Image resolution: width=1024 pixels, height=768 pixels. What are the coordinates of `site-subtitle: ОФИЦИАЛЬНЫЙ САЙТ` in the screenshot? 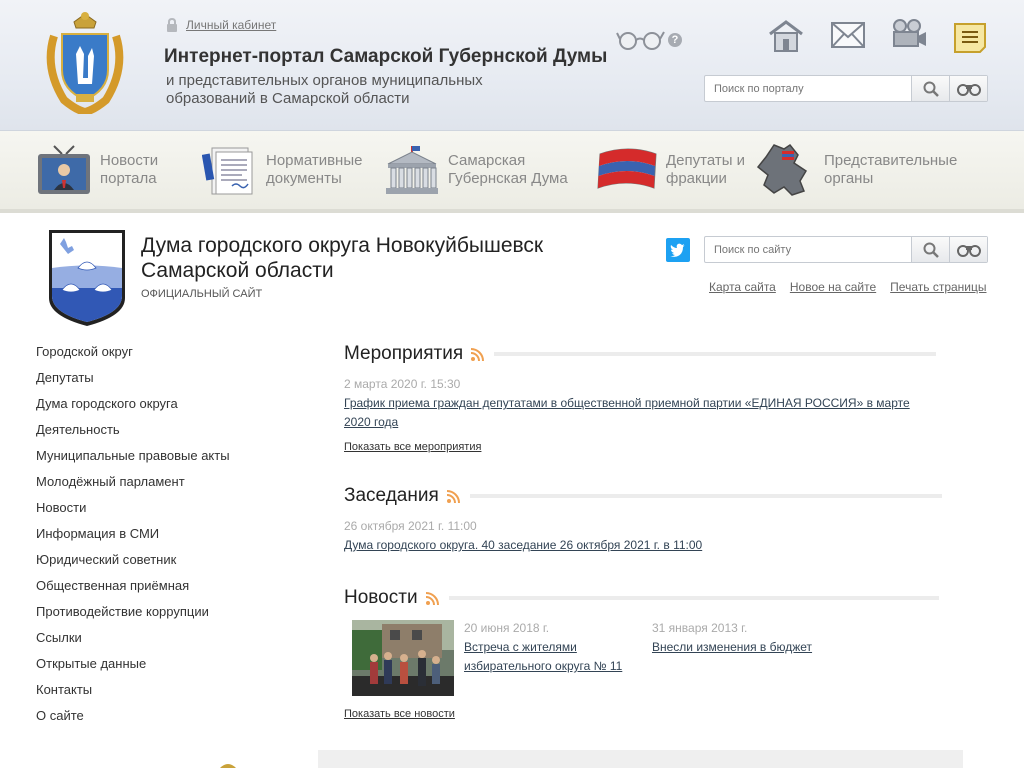 It's located at (202, 294).